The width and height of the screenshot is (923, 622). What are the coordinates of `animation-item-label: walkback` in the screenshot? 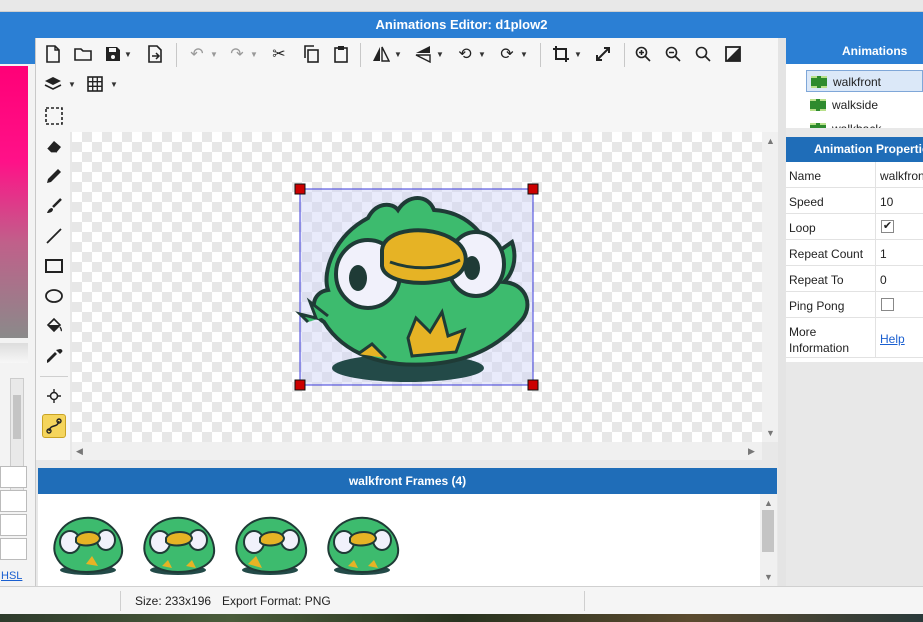 It's located at (856, 125).